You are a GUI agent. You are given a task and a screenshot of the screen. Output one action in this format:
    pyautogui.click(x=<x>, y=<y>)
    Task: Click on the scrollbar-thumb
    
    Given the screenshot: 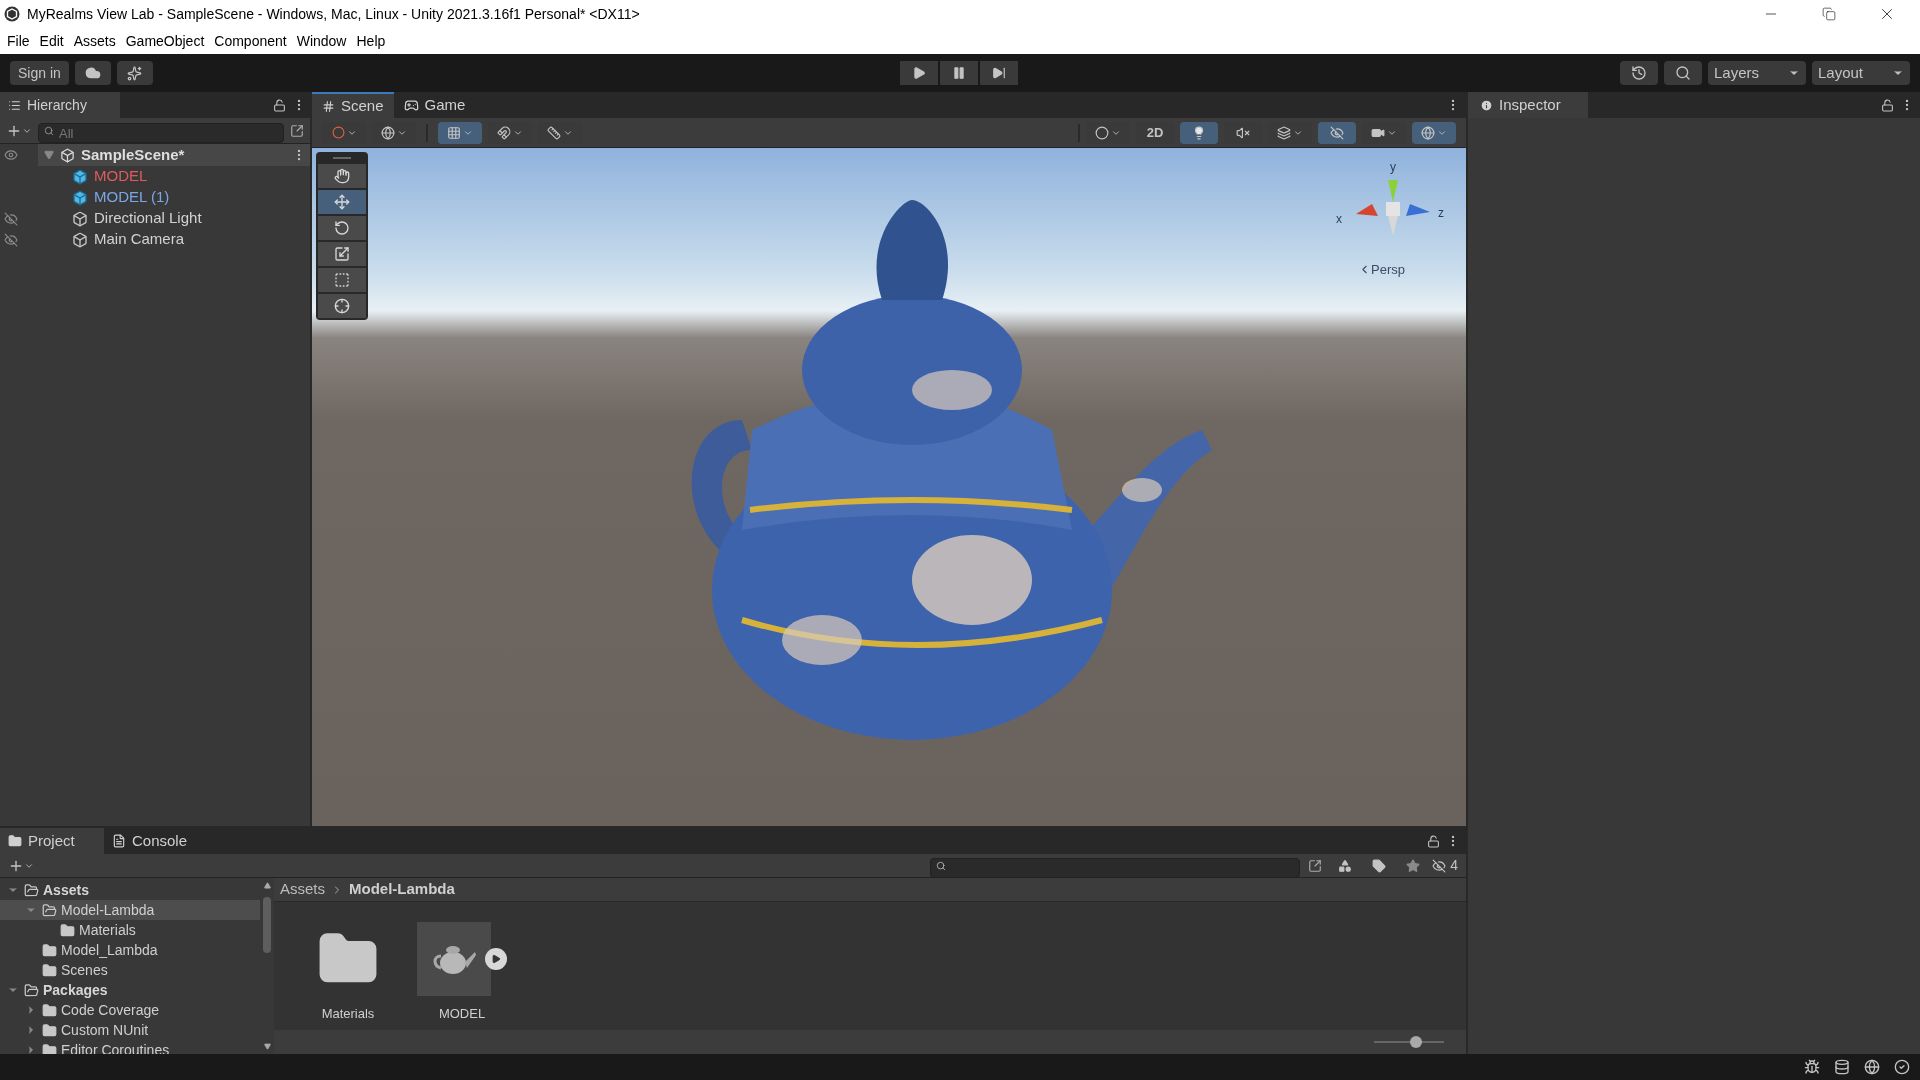 What is the action you would take?
    pyautogui.click(x=267, y=925)
    